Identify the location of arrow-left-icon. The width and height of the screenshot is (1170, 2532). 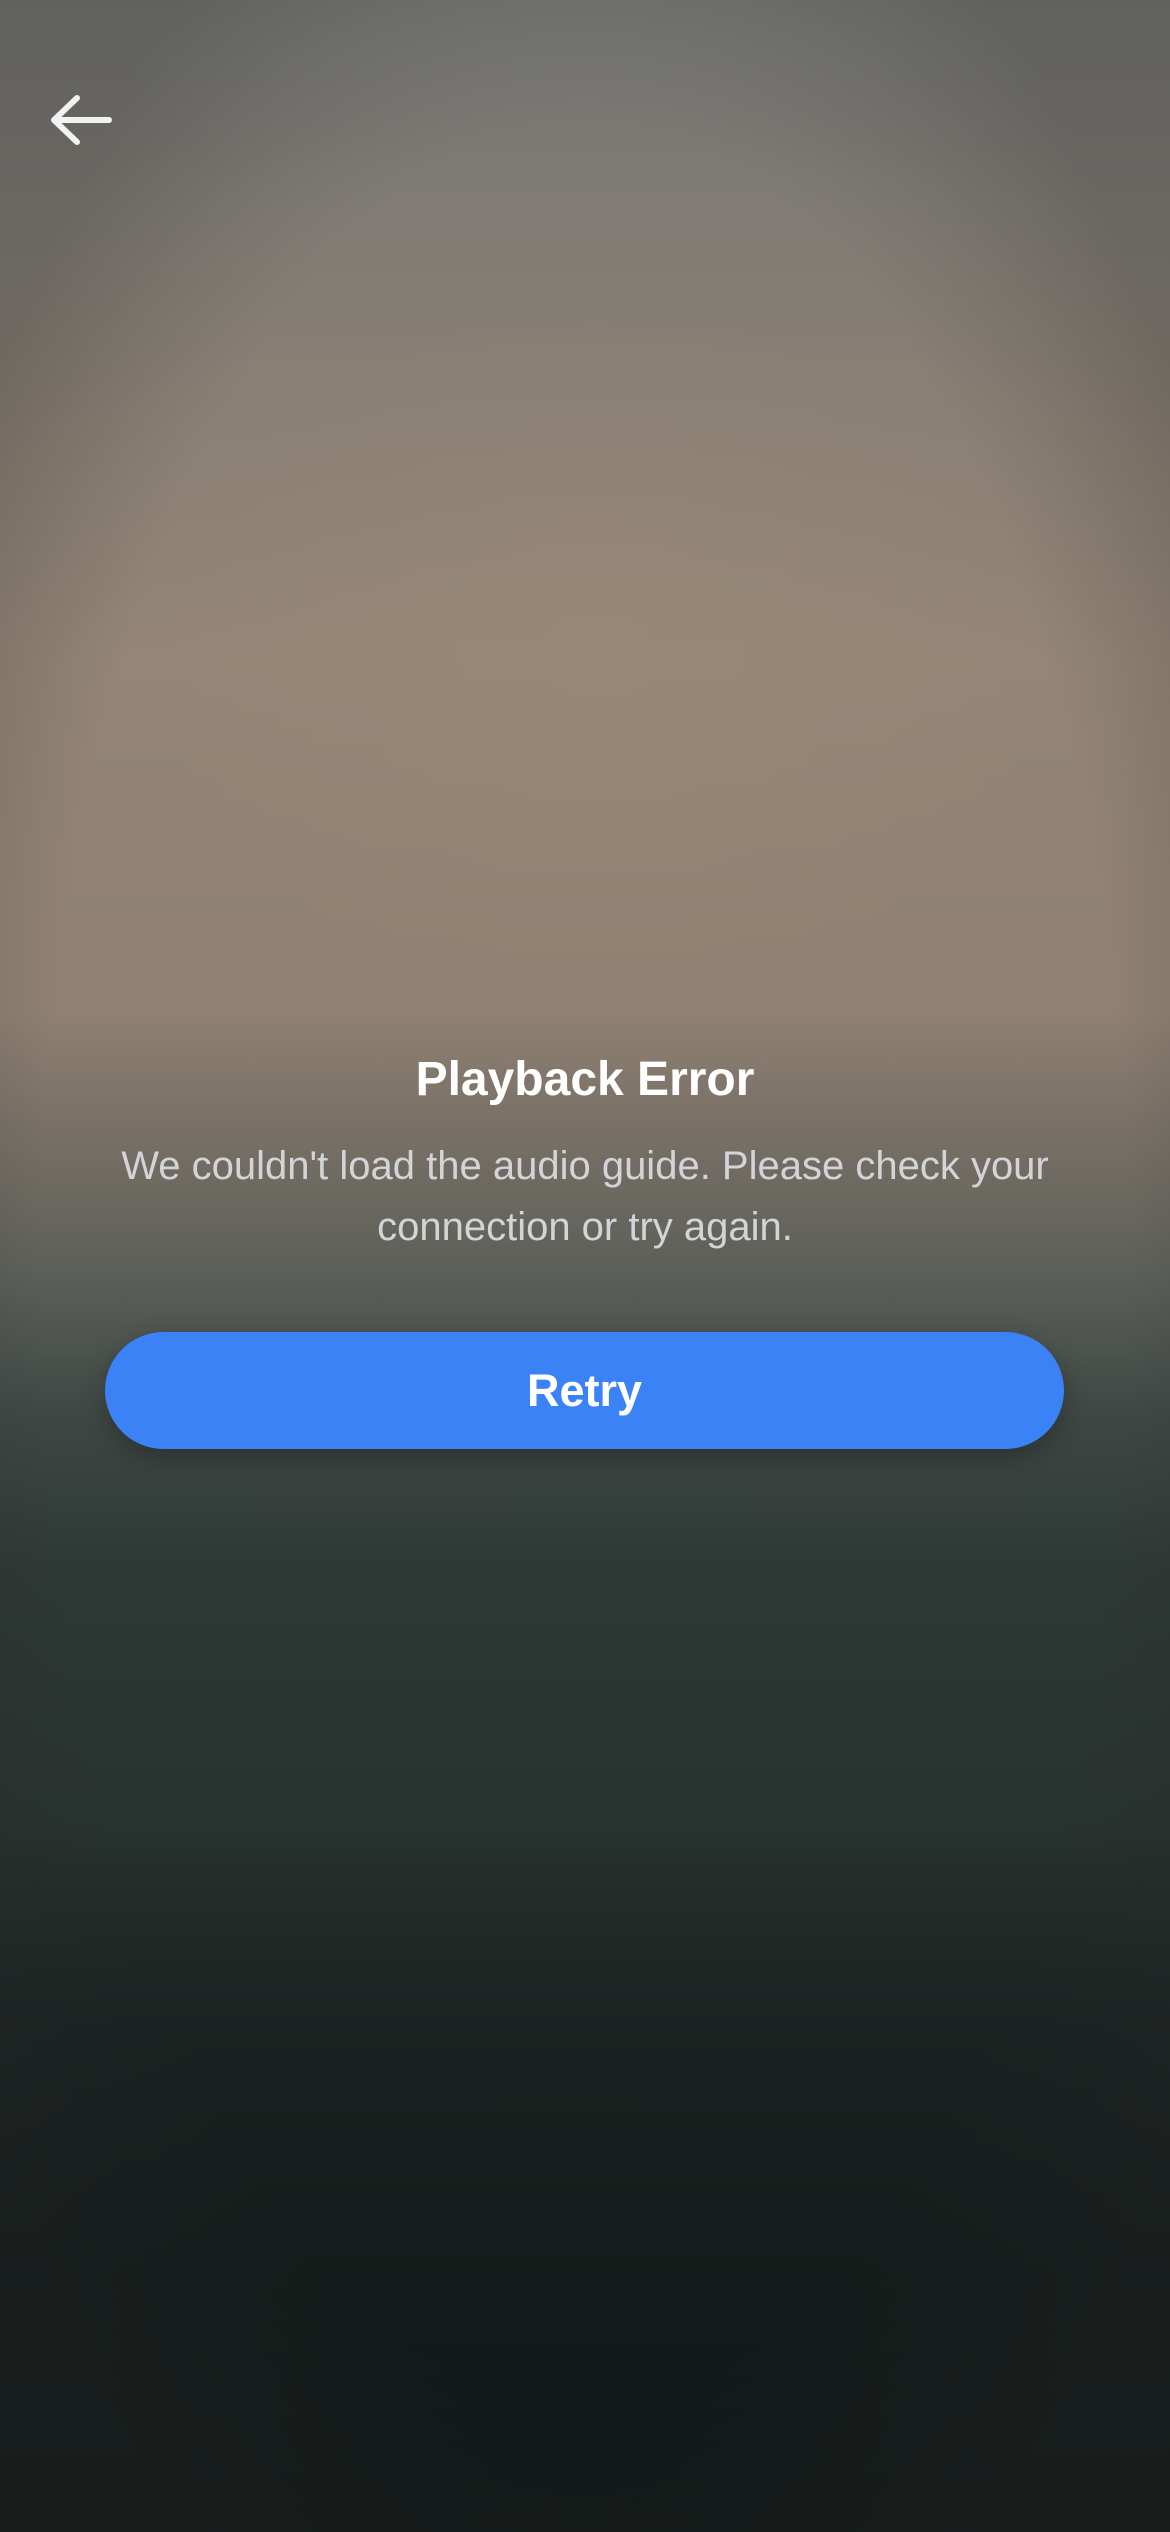
(81, 120).